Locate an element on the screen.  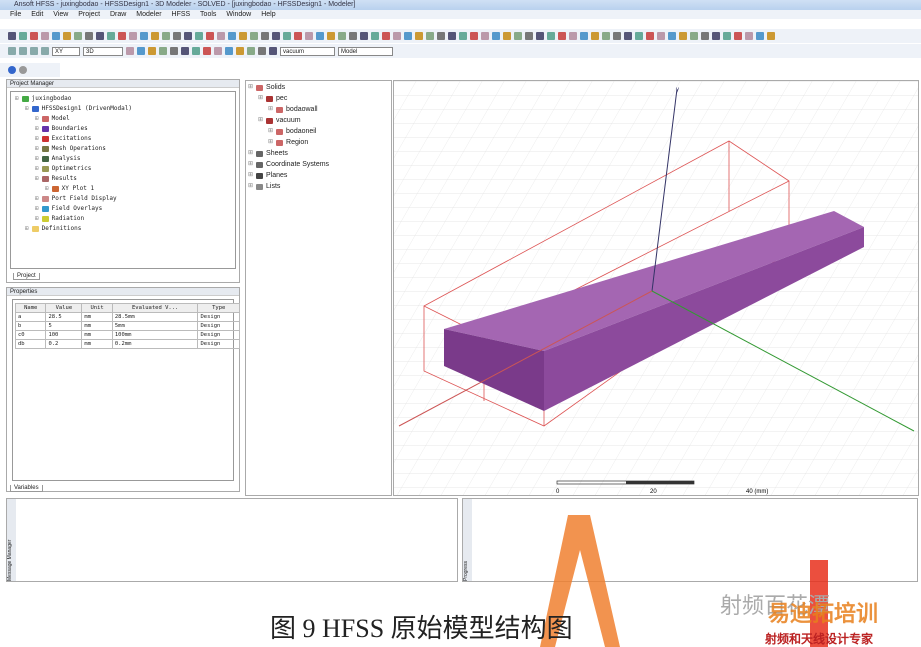
material-select: vacuum is located at coordinates (307, 51).